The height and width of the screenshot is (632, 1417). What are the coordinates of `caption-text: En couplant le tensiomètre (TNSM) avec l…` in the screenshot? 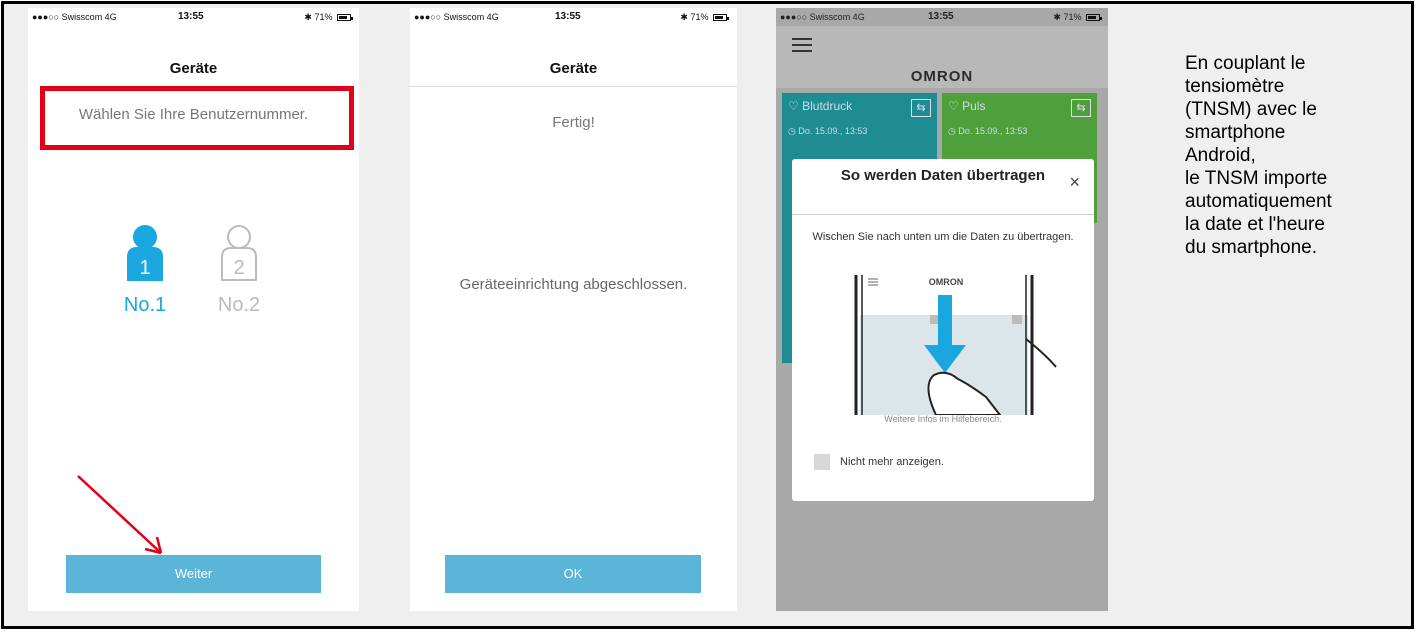 It's located at (1290, 155).